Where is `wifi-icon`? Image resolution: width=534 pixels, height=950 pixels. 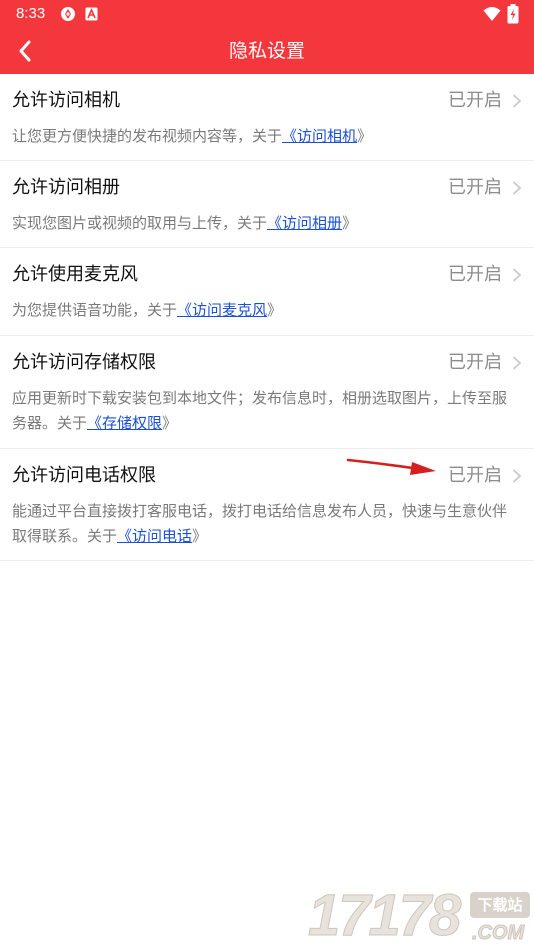 wifi-icon is located at coordinates (492, 14).